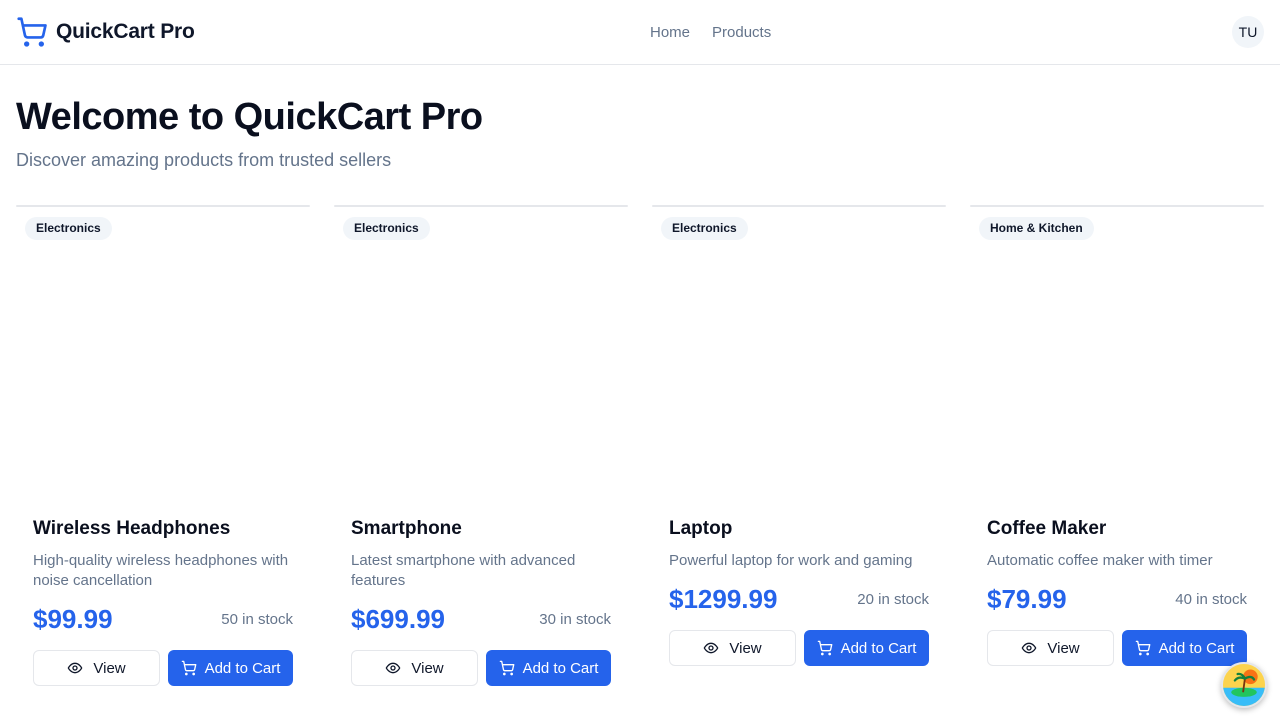  I want to click on brand-name: QuickCart Pro, so click(125, 31).